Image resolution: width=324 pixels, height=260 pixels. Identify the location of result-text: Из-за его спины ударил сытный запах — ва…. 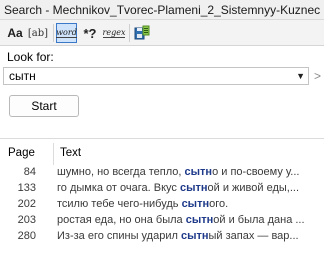
(188, 236).